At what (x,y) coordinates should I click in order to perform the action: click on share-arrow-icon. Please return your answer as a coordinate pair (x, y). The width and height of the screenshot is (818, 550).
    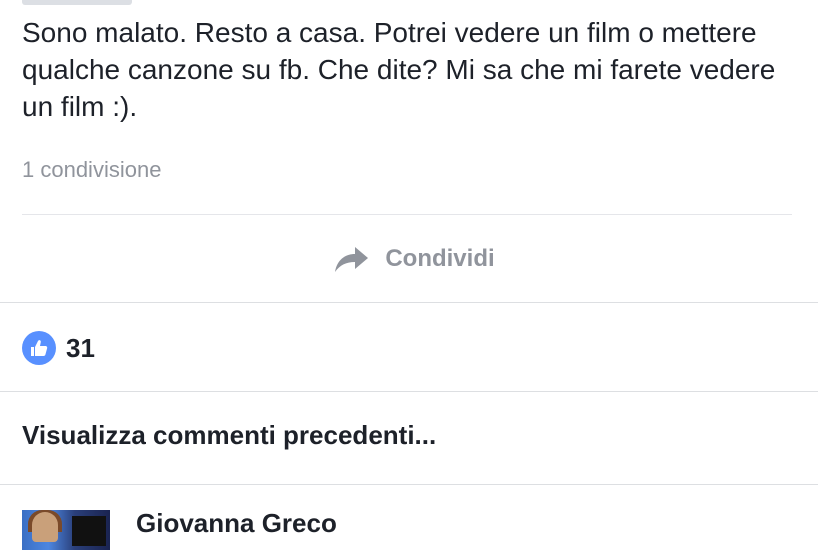
    Looking at the image, I should click on (352, 259).